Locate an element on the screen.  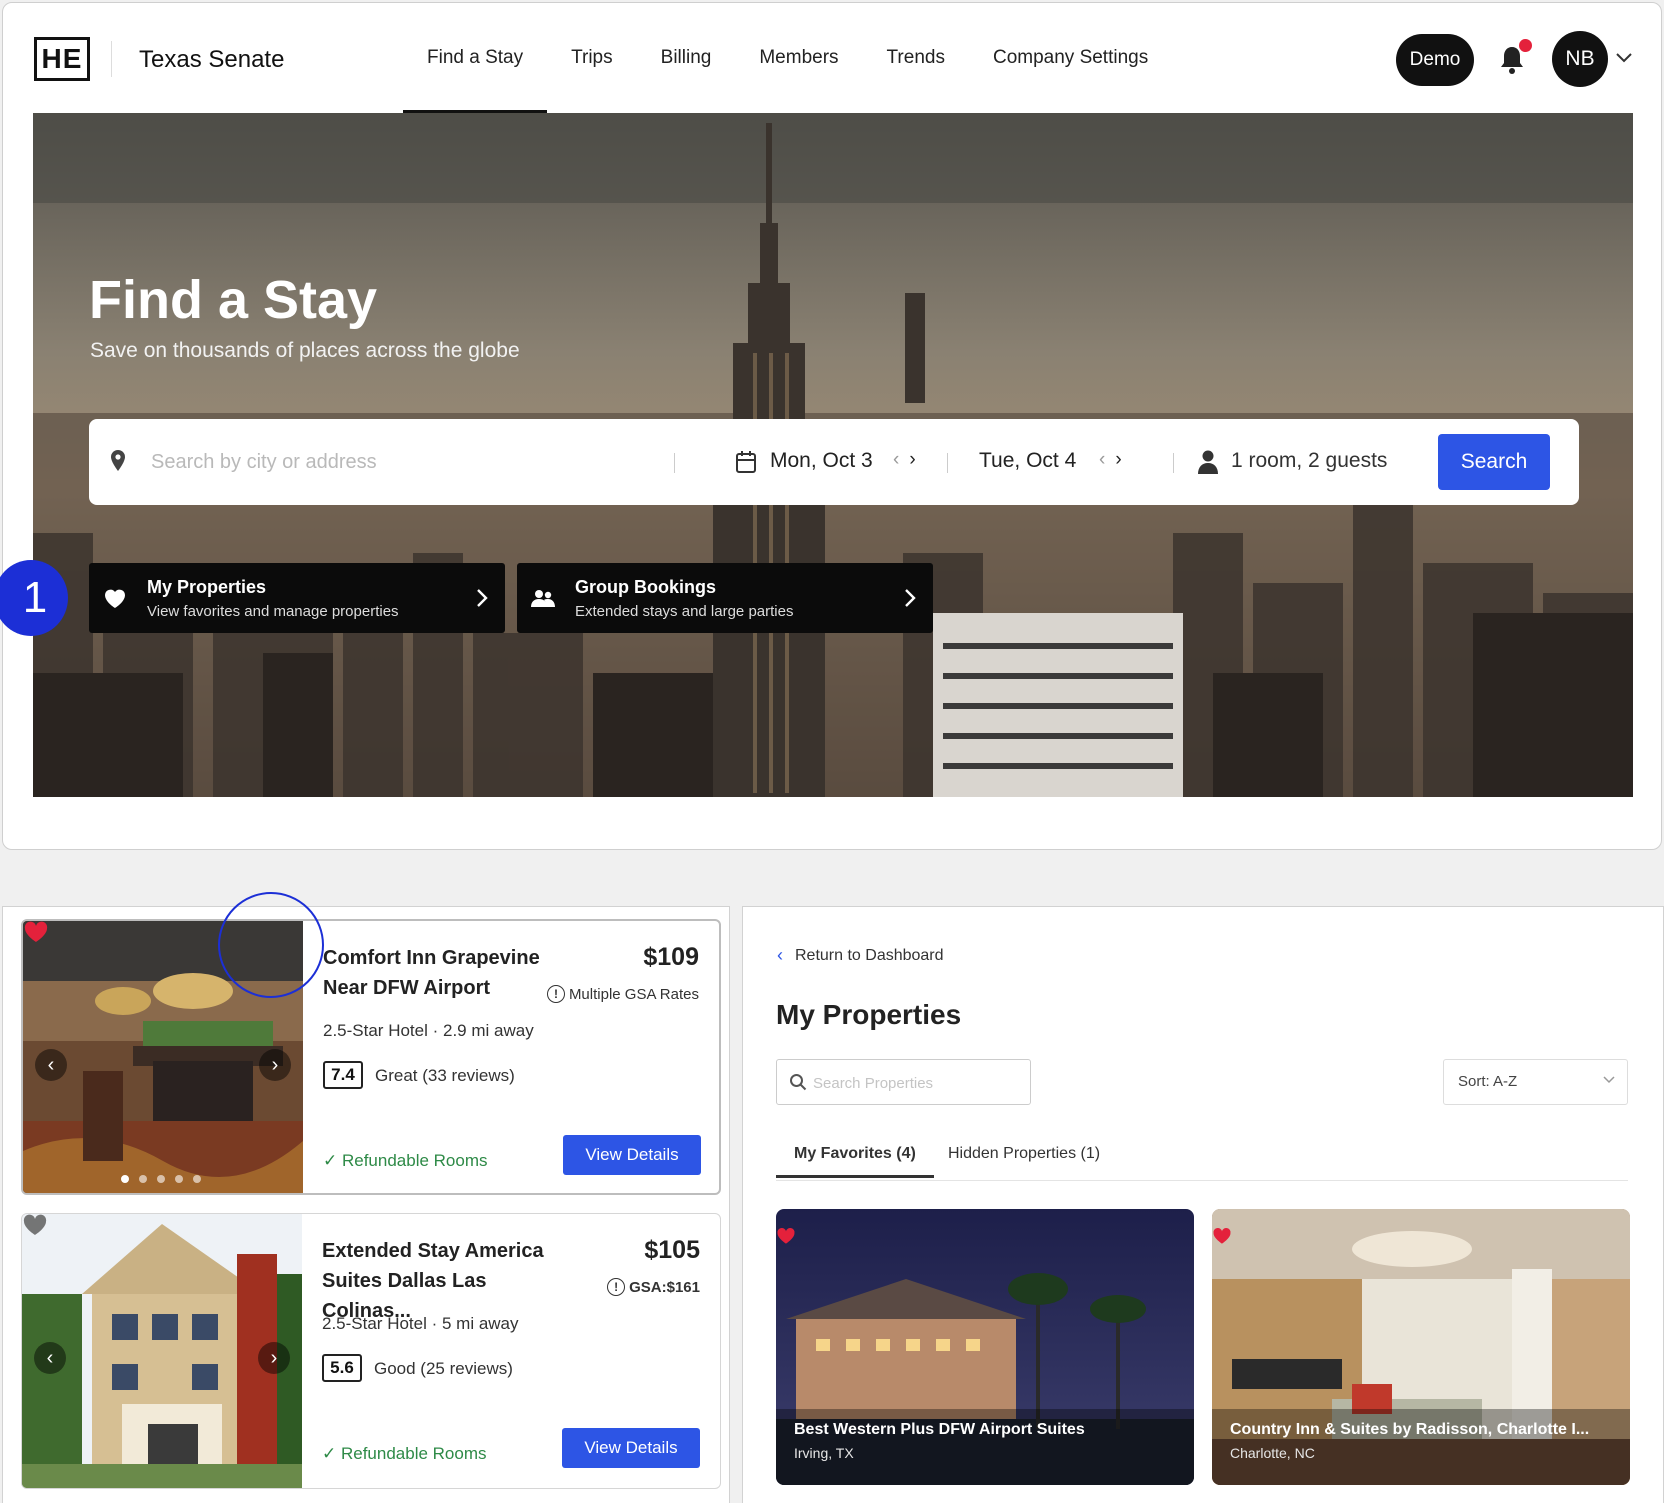
search-icon is located at coordinates (798, 1082).